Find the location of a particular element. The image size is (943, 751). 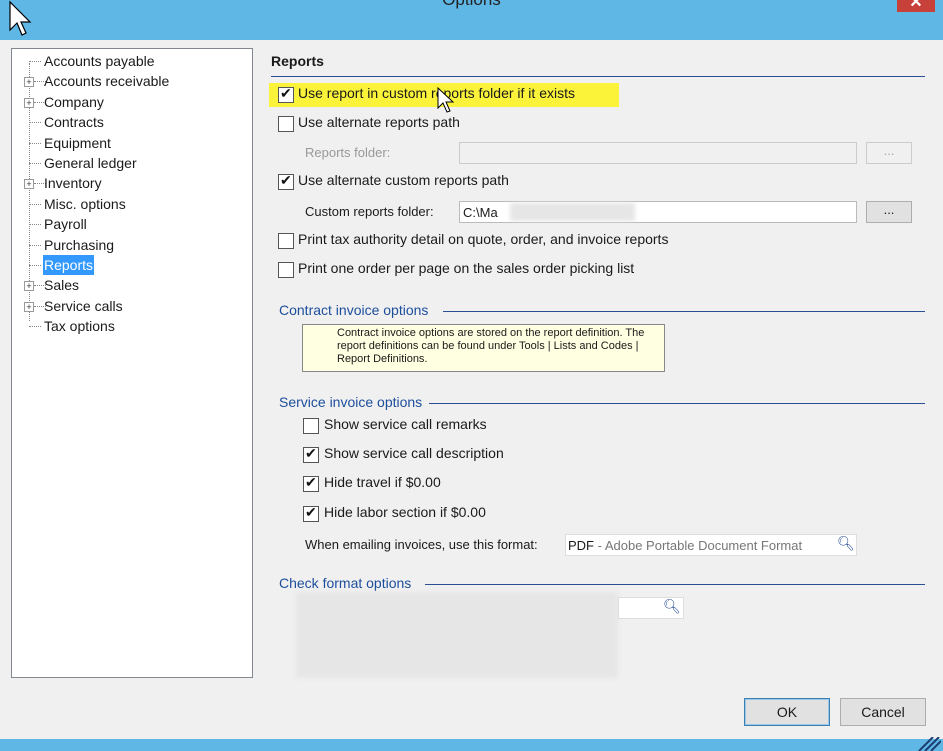

close-button: ✕ is located at coordinates (916, 6).